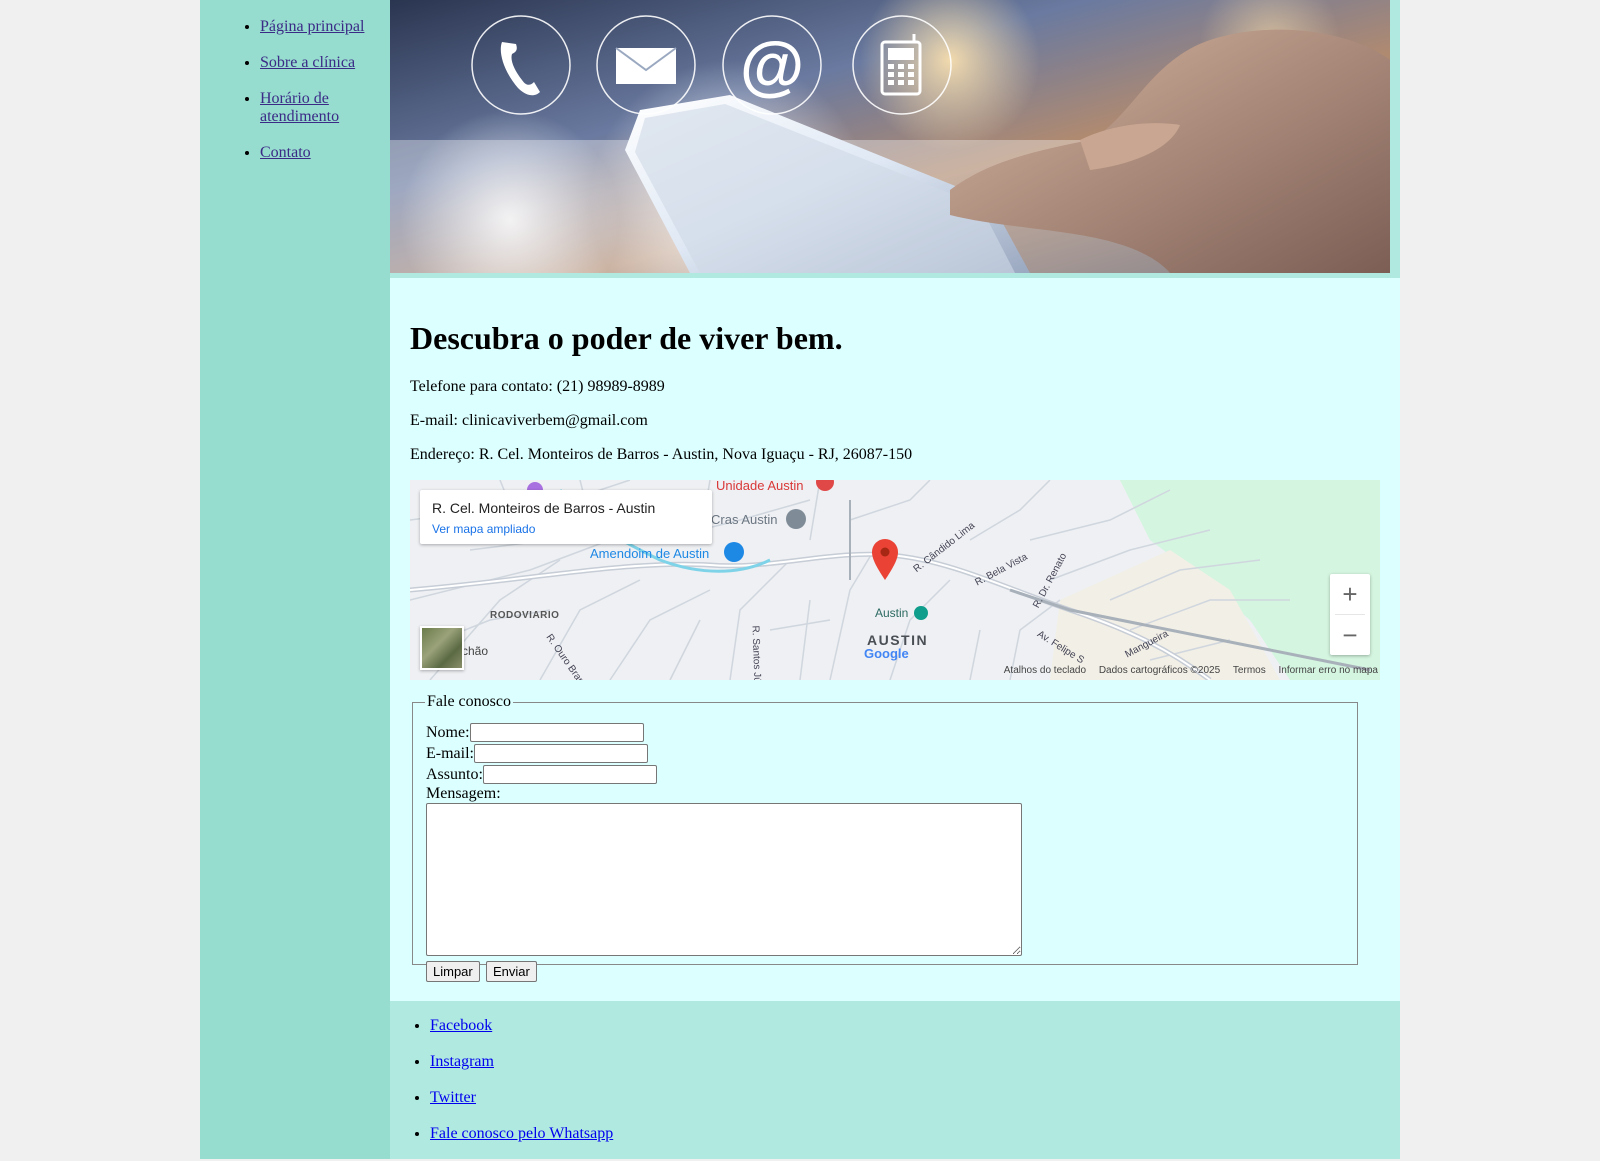 The image size is (1600, 1161). What do you see at coordinates (537, 386) in the screenshot?
I see `contact-phone: Telefone para contato: (21) 98989-8989` at bounding box center [537, 386].